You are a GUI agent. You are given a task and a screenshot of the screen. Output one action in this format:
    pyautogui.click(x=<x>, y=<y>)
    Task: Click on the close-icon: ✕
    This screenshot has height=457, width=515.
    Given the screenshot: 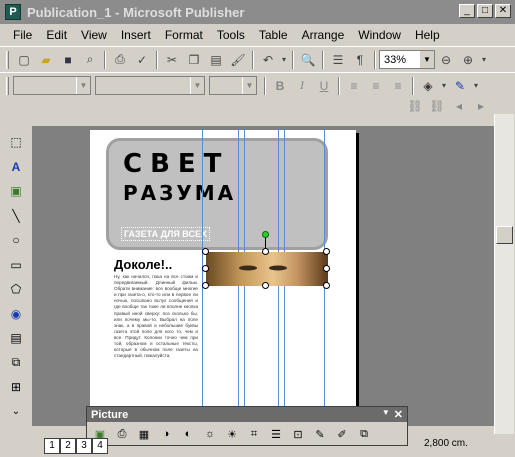 What is the action you would take?
    pyautogui.click(x=398, y=414)
    